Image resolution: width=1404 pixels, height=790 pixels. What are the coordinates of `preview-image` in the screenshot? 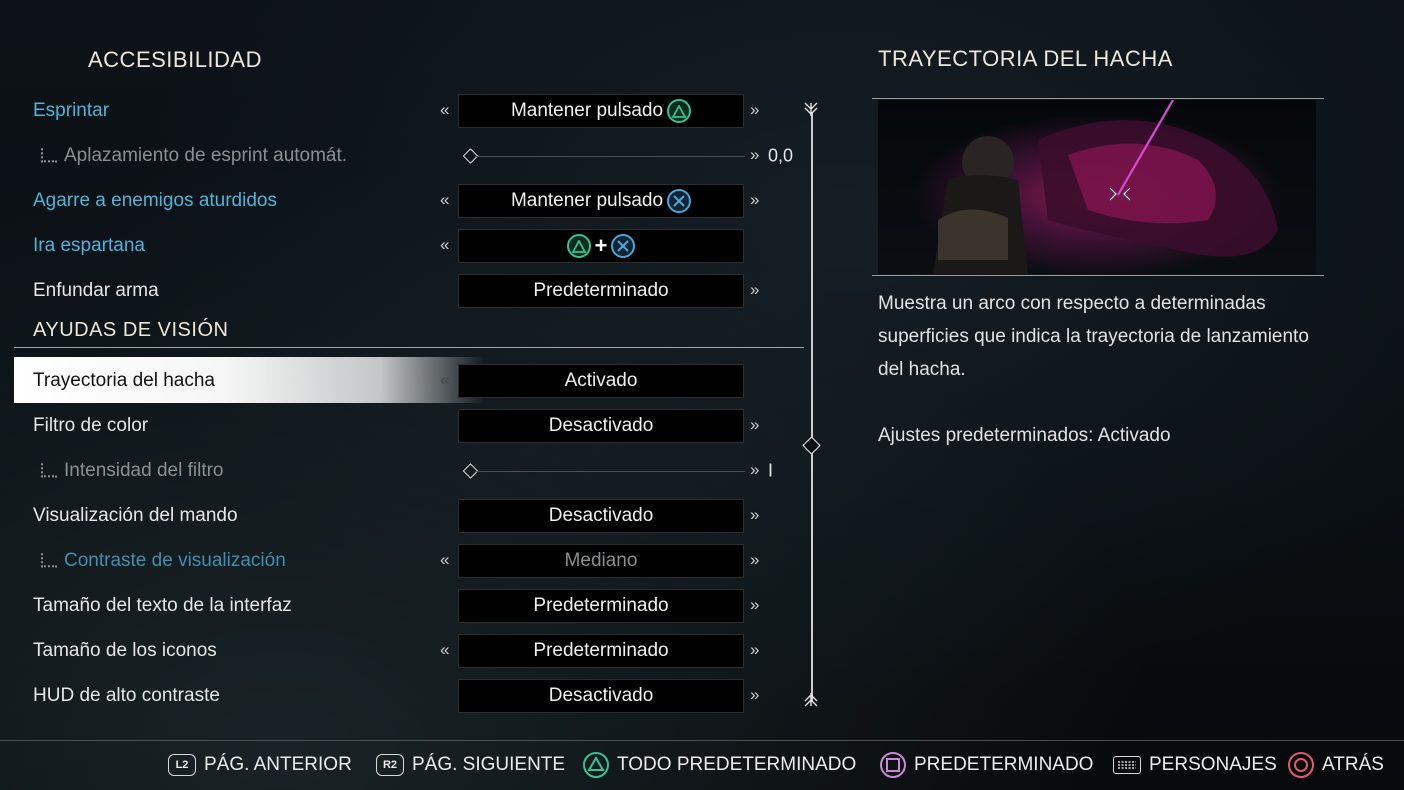 It's located at (1097, 187).